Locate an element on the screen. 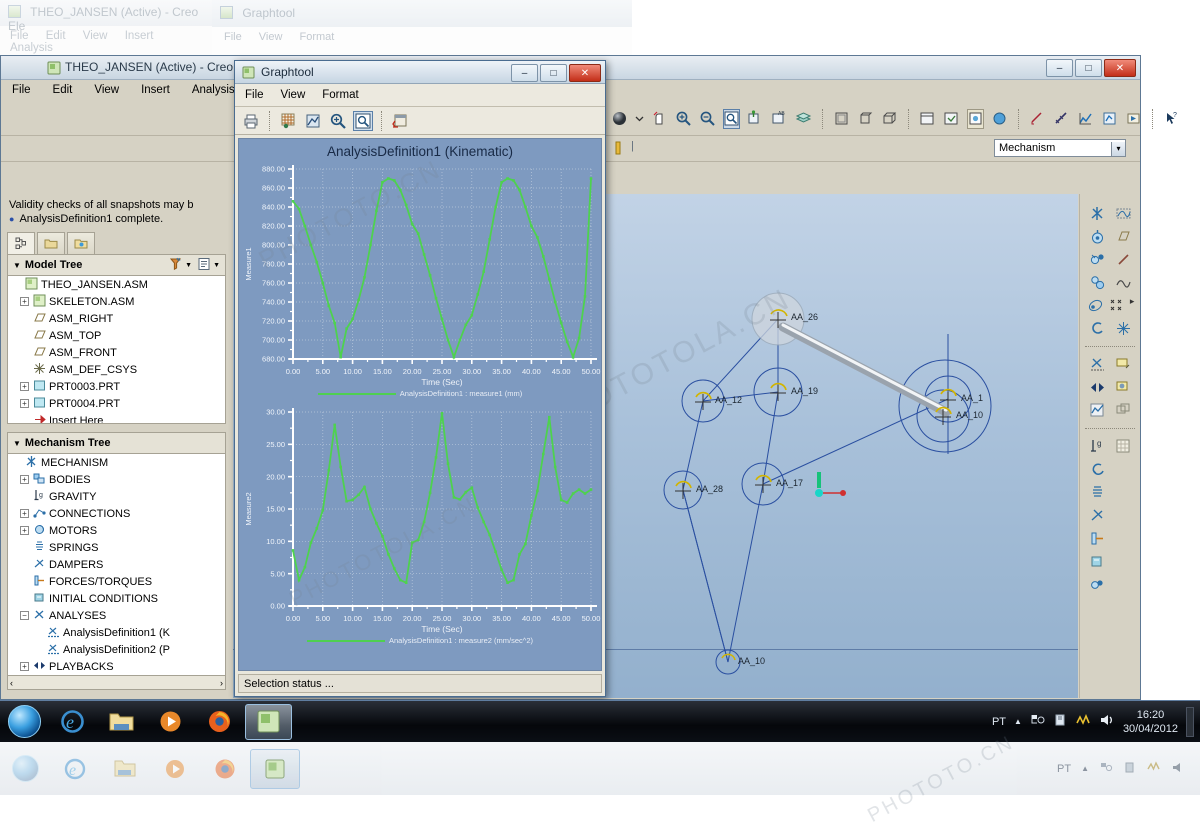 The height and width of the screenshot is (828, 1200). media-player-taskbar-button is located at coordinates (170, 722).